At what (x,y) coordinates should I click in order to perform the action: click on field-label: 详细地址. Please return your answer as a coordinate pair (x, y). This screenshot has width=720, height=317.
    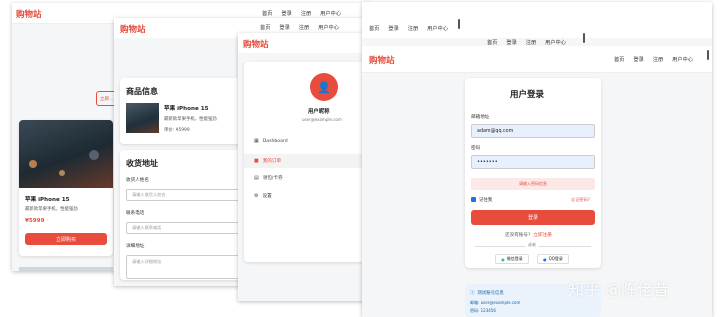
    Looking at the image, I should click on (135, 246).